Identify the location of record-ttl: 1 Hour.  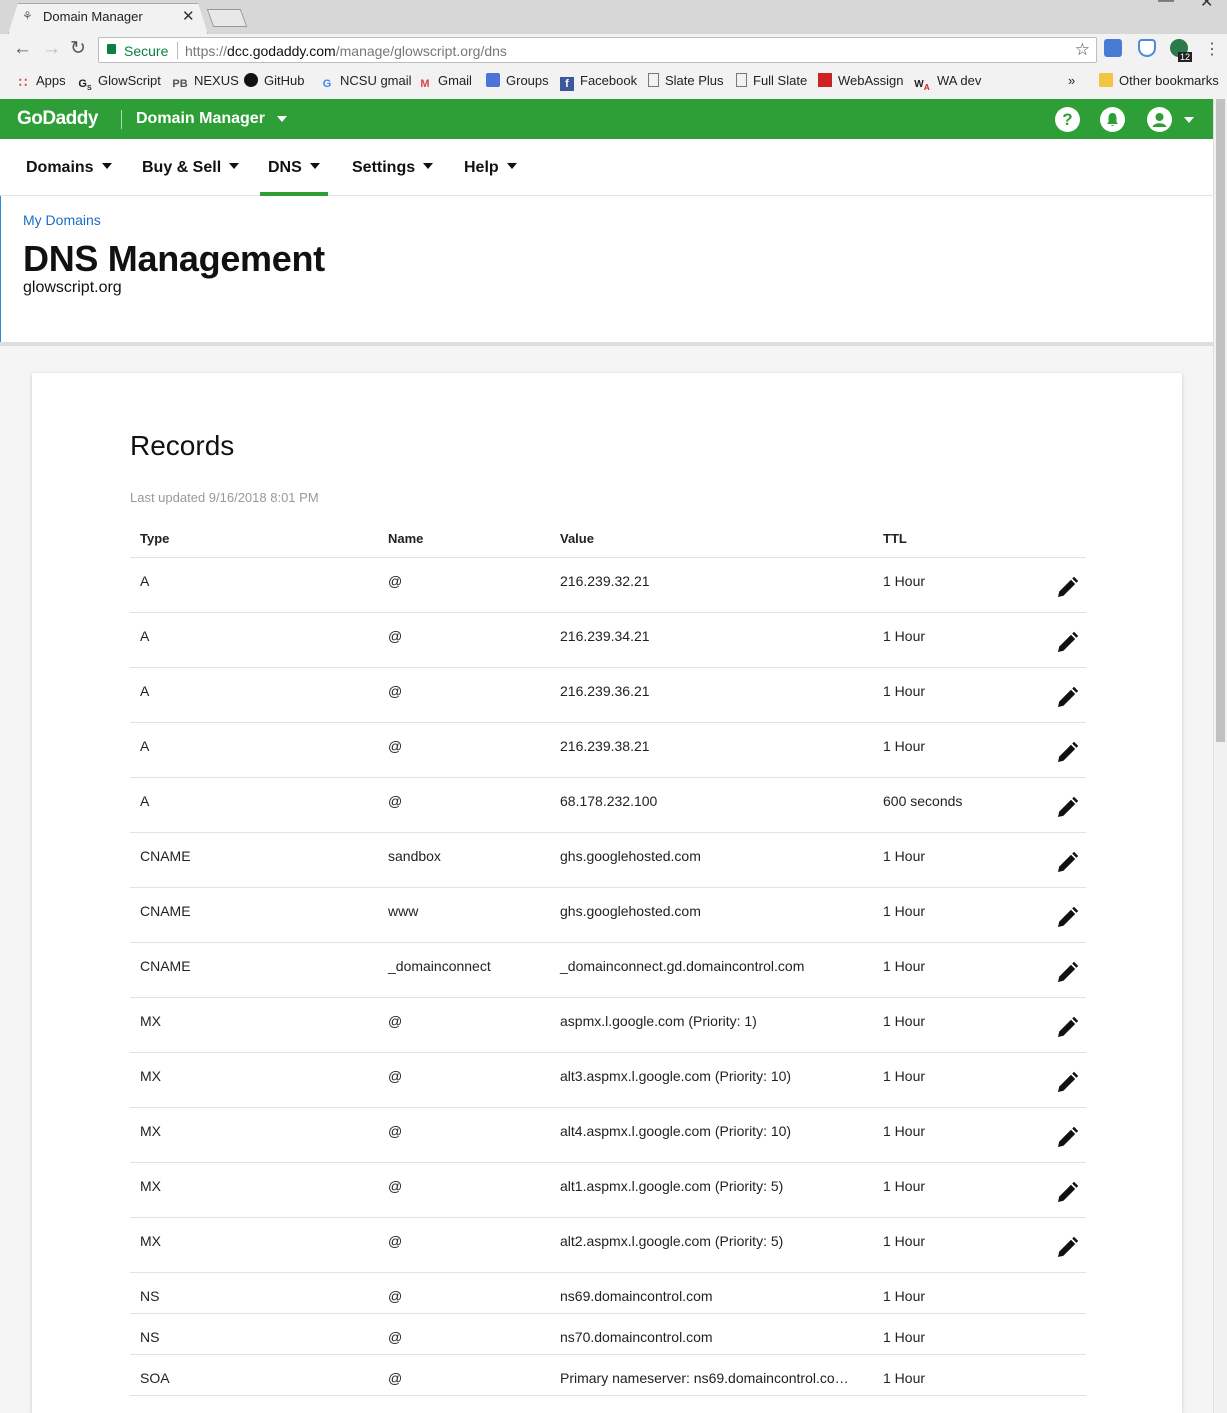
(904, 856).